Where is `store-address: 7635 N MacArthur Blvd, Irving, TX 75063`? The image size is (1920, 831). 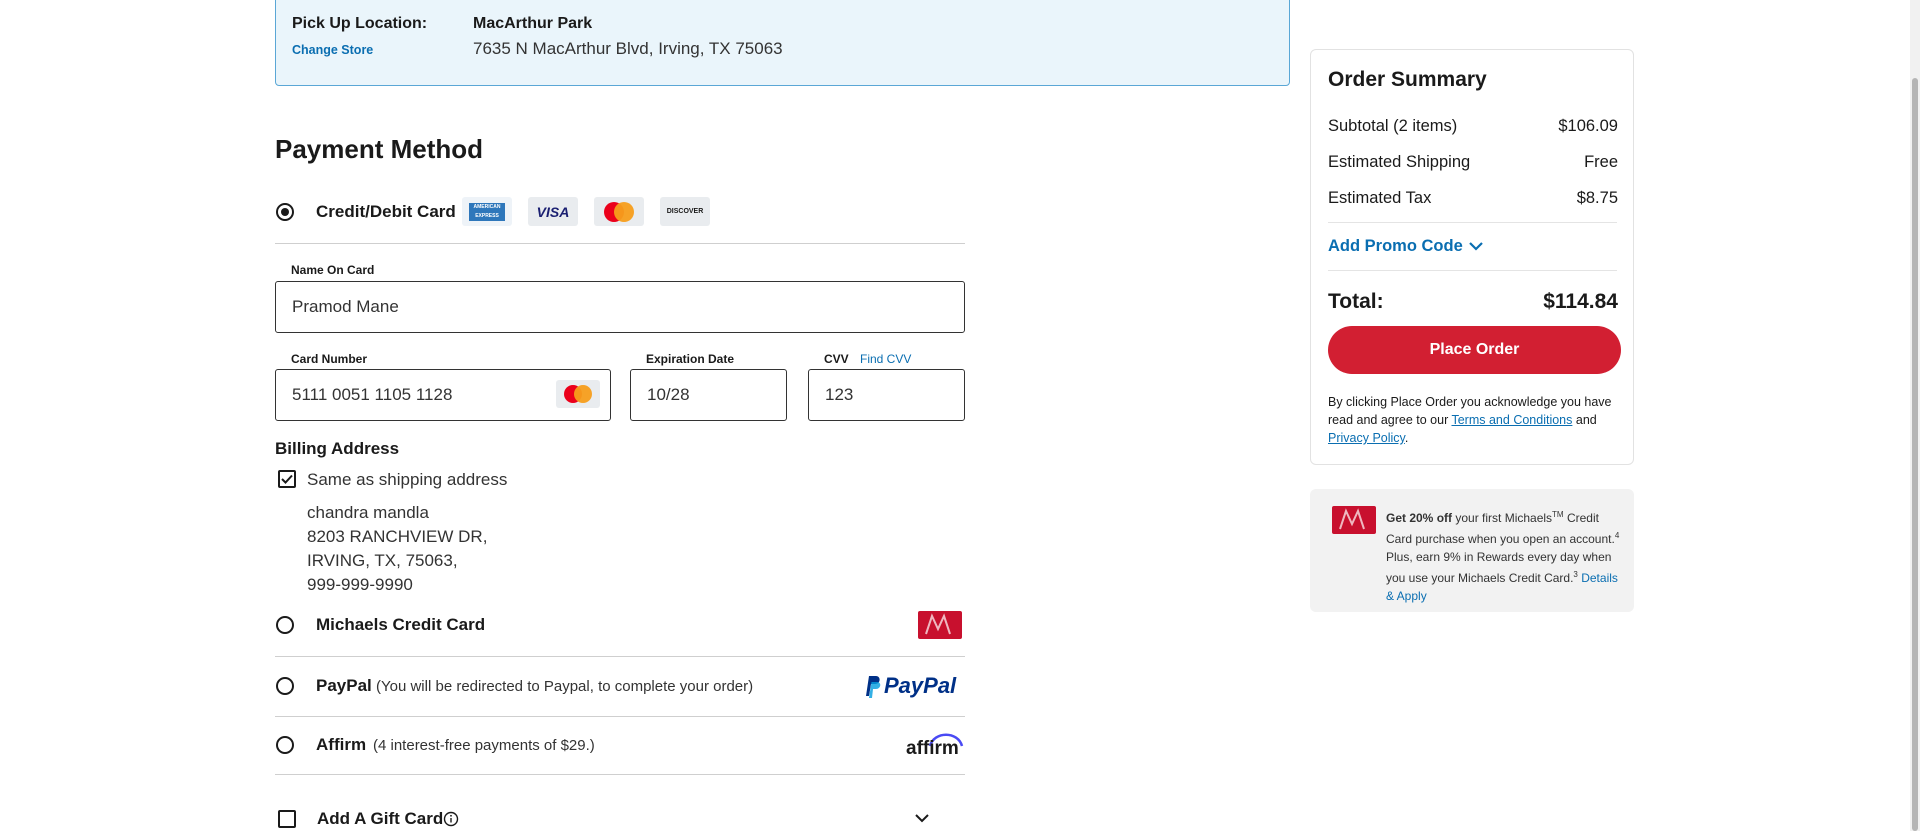
store-address: 7635 N MacArthur Blvd, Irving, TX 75063 is located at coordinates (628, 48).